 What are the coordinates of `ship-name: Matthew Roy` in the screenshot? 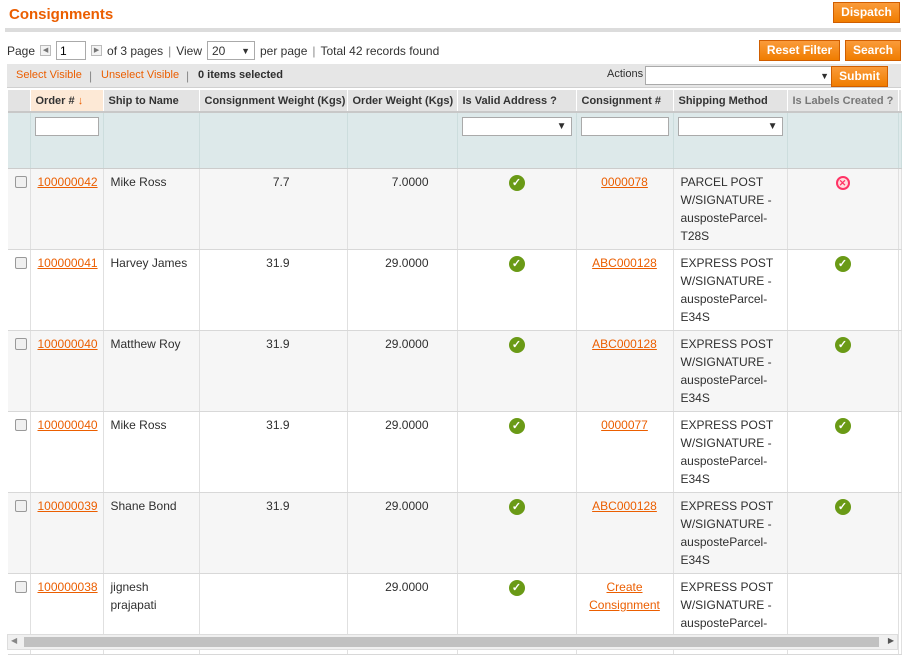 It's located at (151, 371).